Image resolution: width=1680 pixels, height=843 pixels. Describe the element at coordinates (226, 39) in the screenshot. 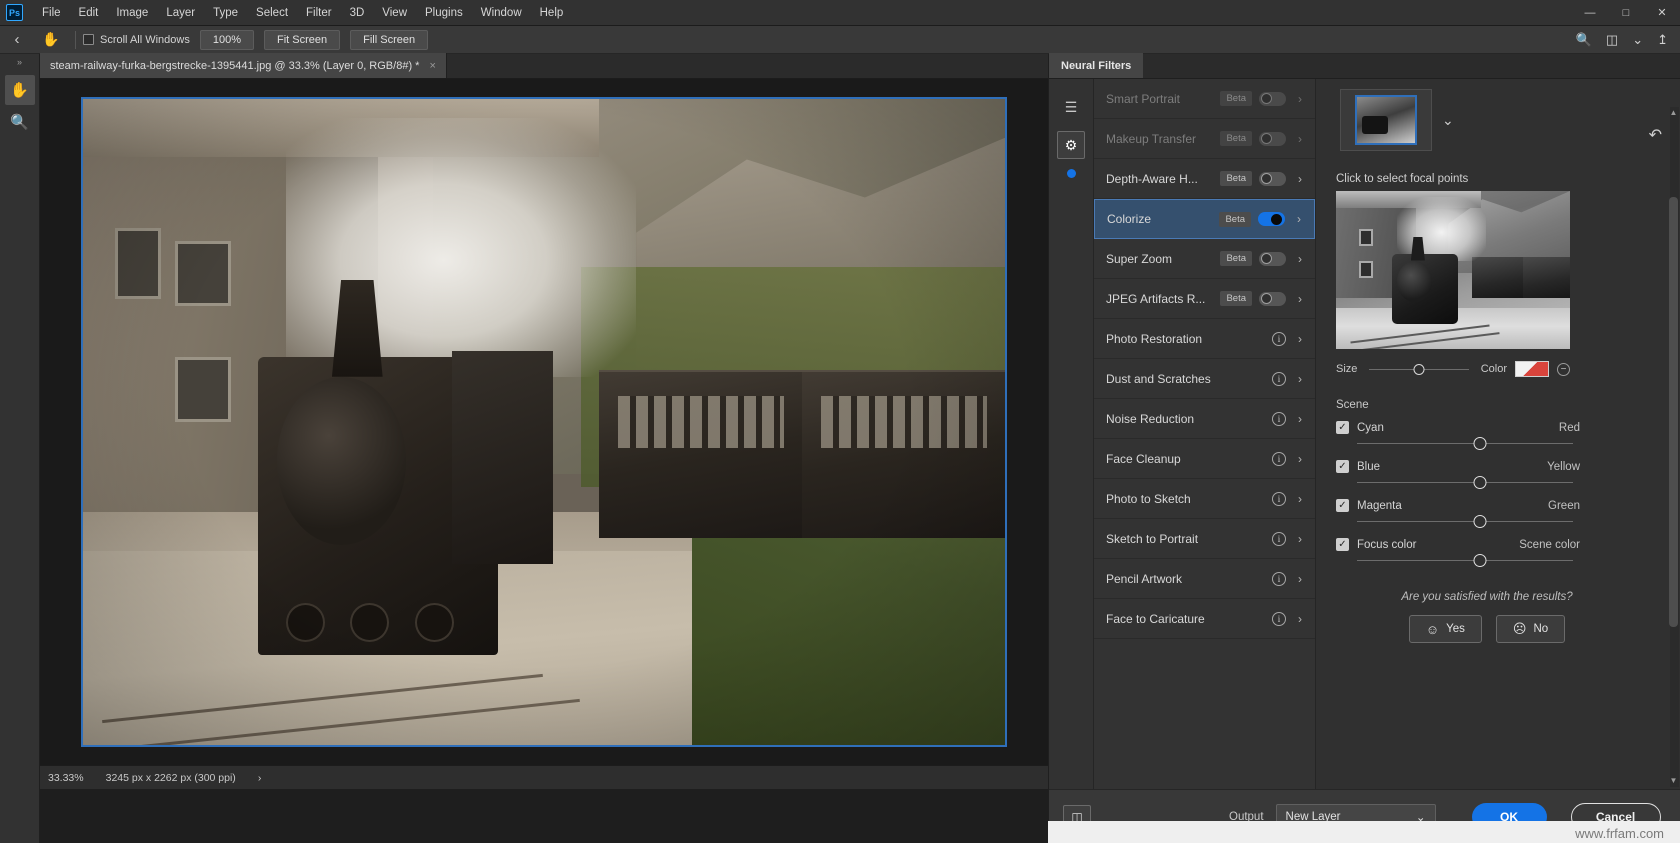

I see `zoom-100-button: 100%` at that location.